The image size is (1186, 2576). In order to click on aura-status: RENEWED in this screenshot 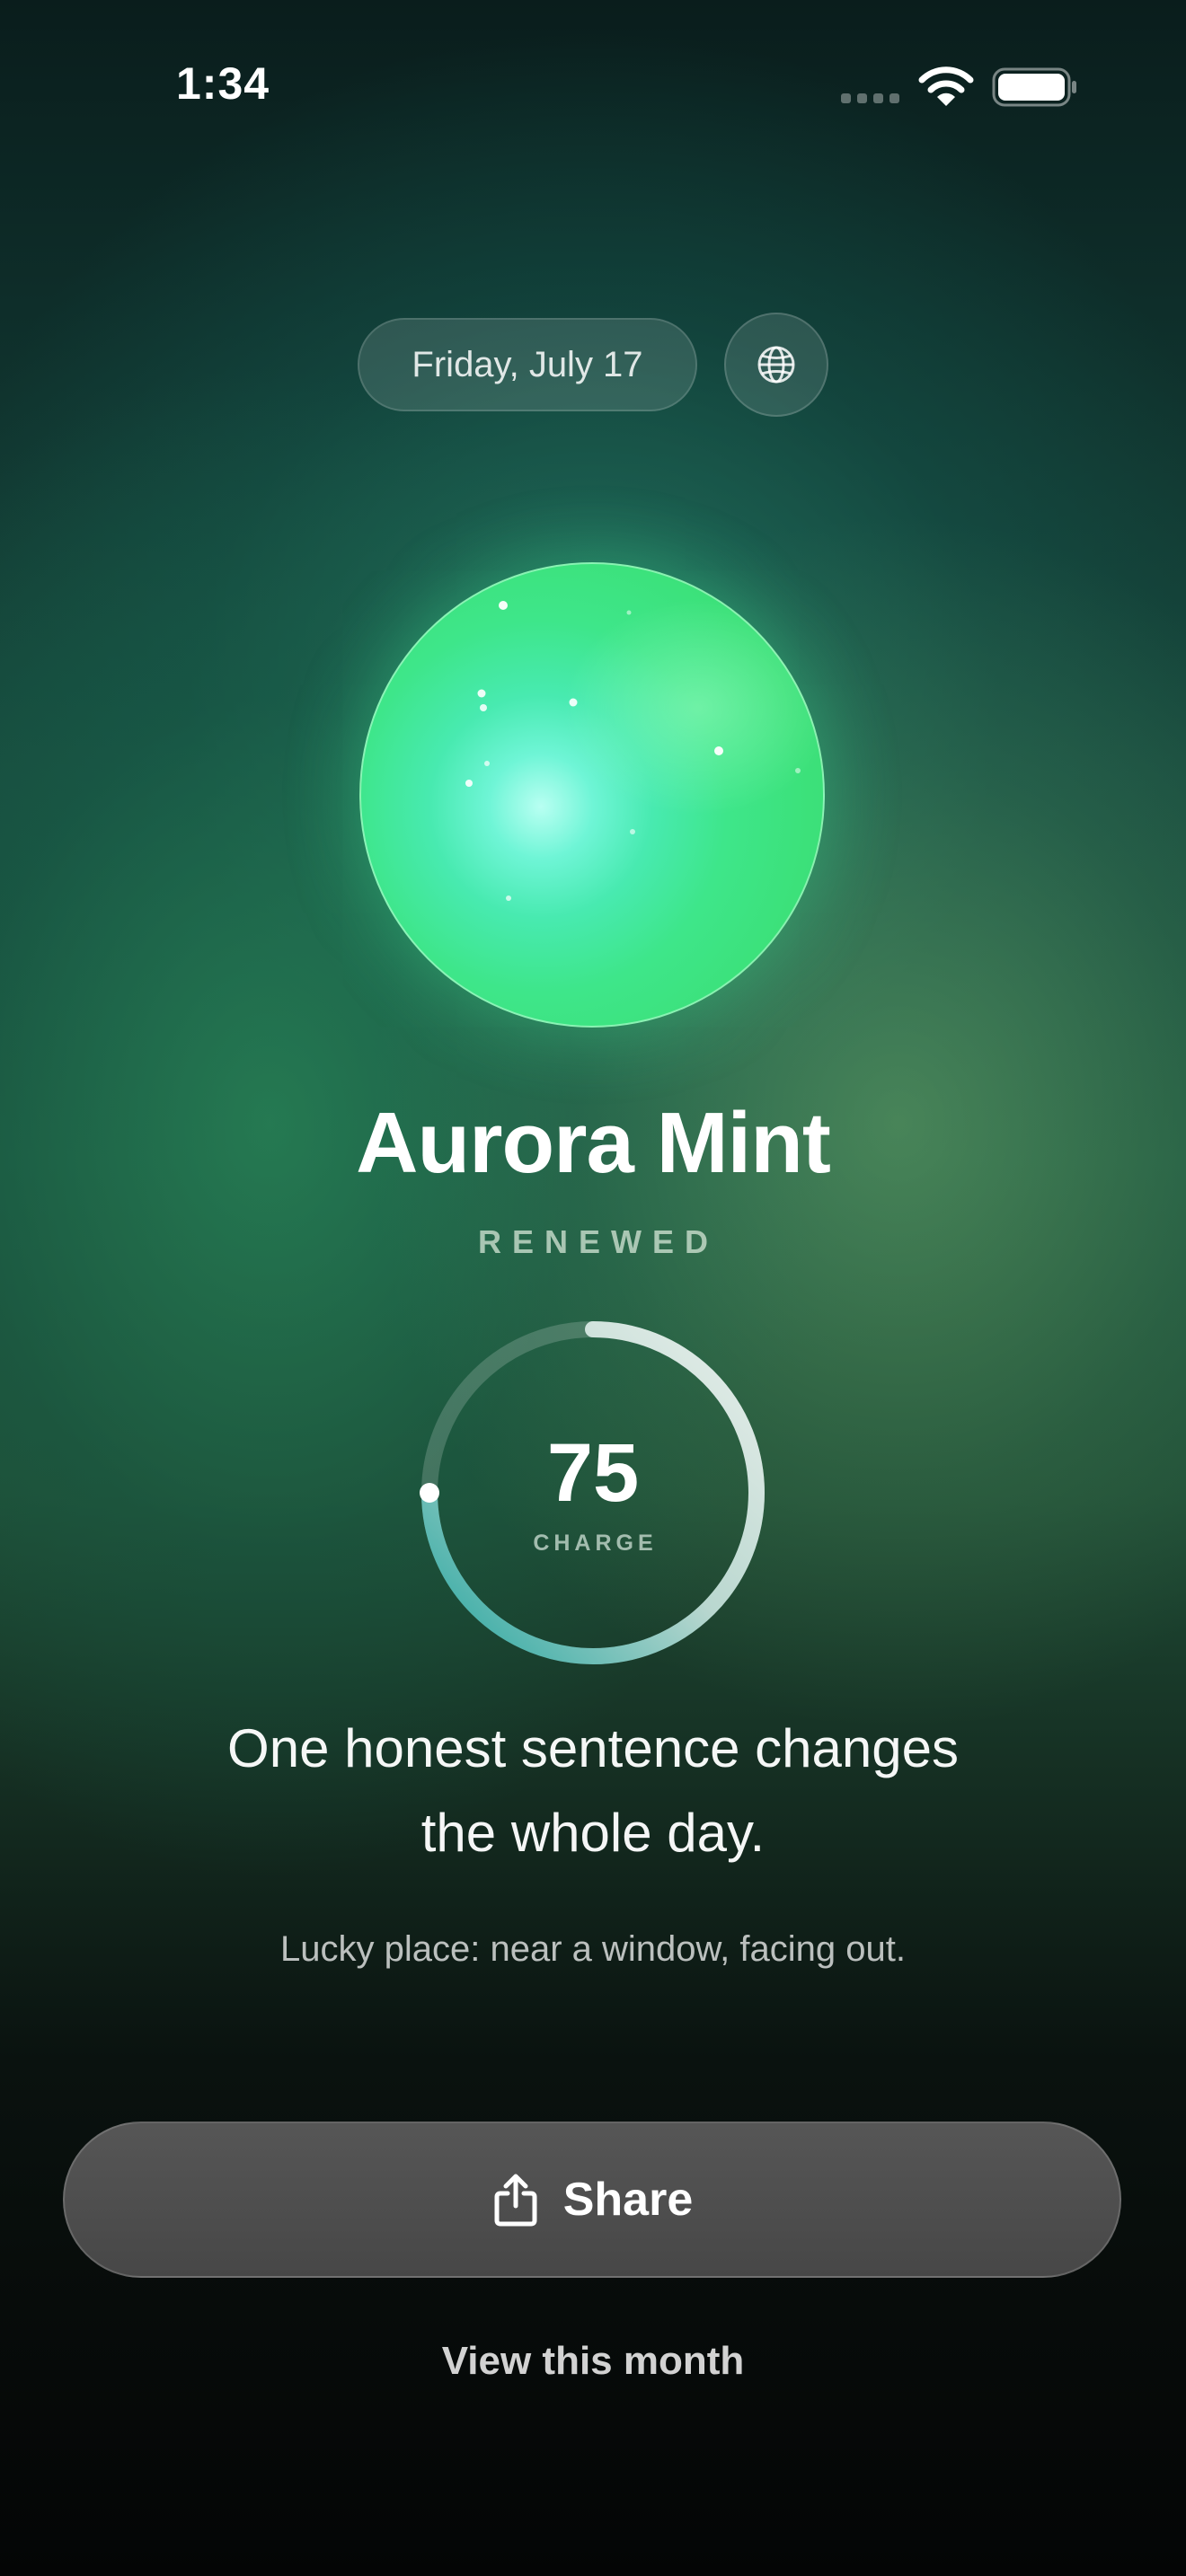, I will do `click(598, 1241)`.